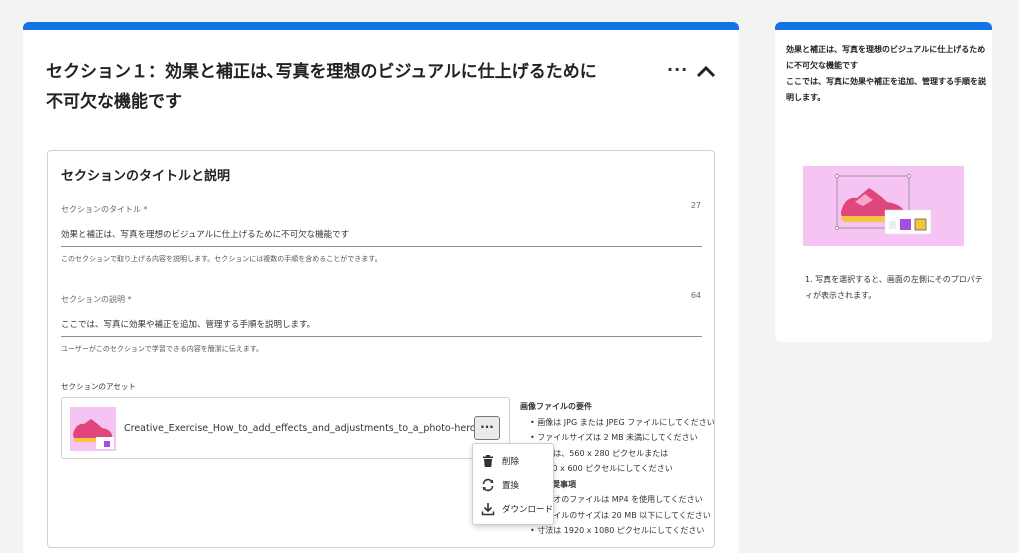 The width and height of the screenshot is (1019, 553). Describe the element at coordinates (104, 209) in the screenshot. I see `title-field-label: セクションのタイトル *` at that location.